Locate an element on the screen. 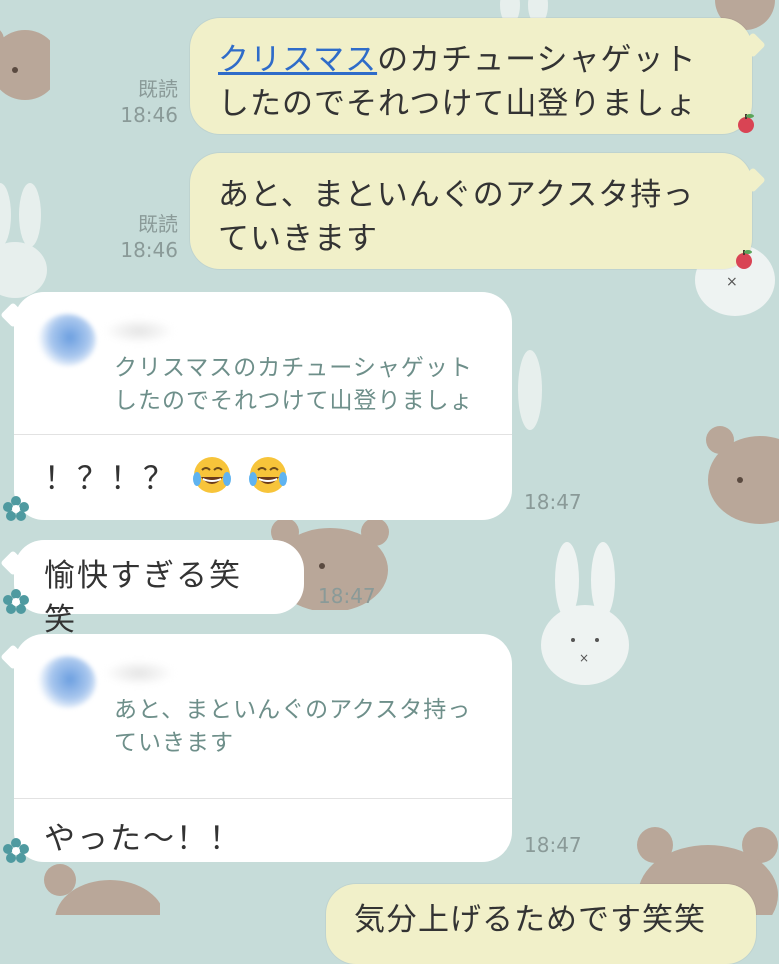 This screenshot has height=964, width=779. quoted-text-line: ていきます is located at coordinates (174, 743).